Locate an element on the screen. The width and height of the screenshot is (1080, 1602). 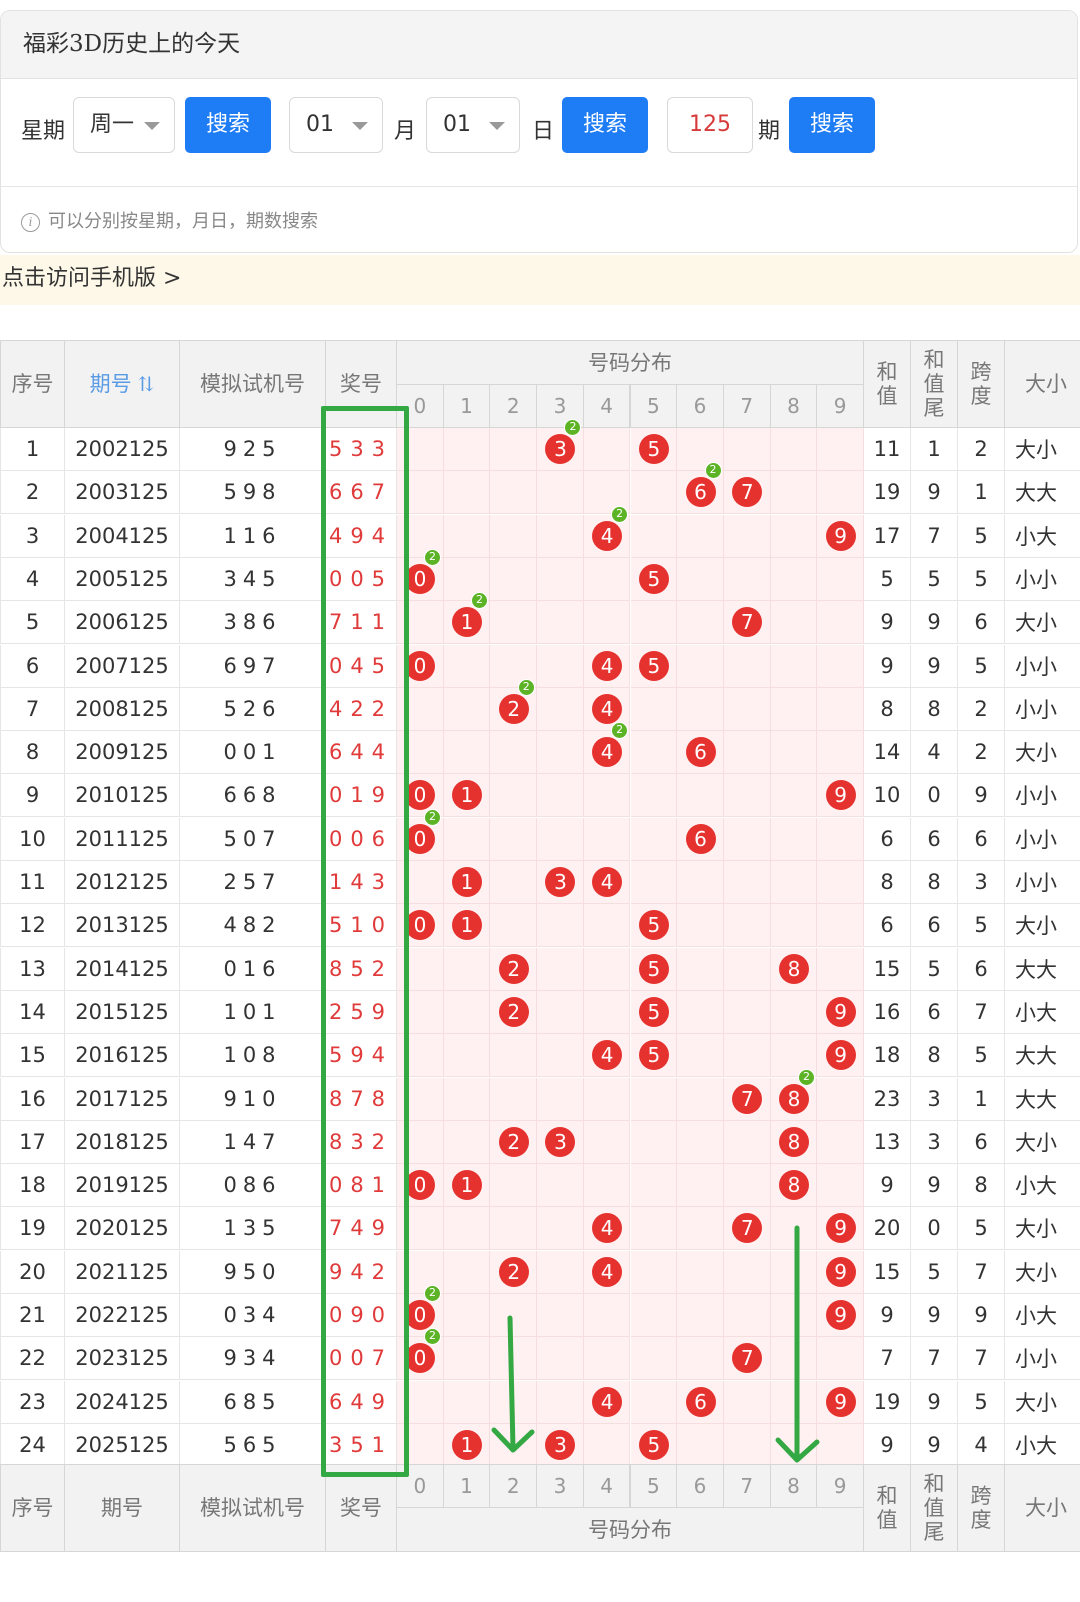
cell-trial: 925 is located at coordinates (253, 449).